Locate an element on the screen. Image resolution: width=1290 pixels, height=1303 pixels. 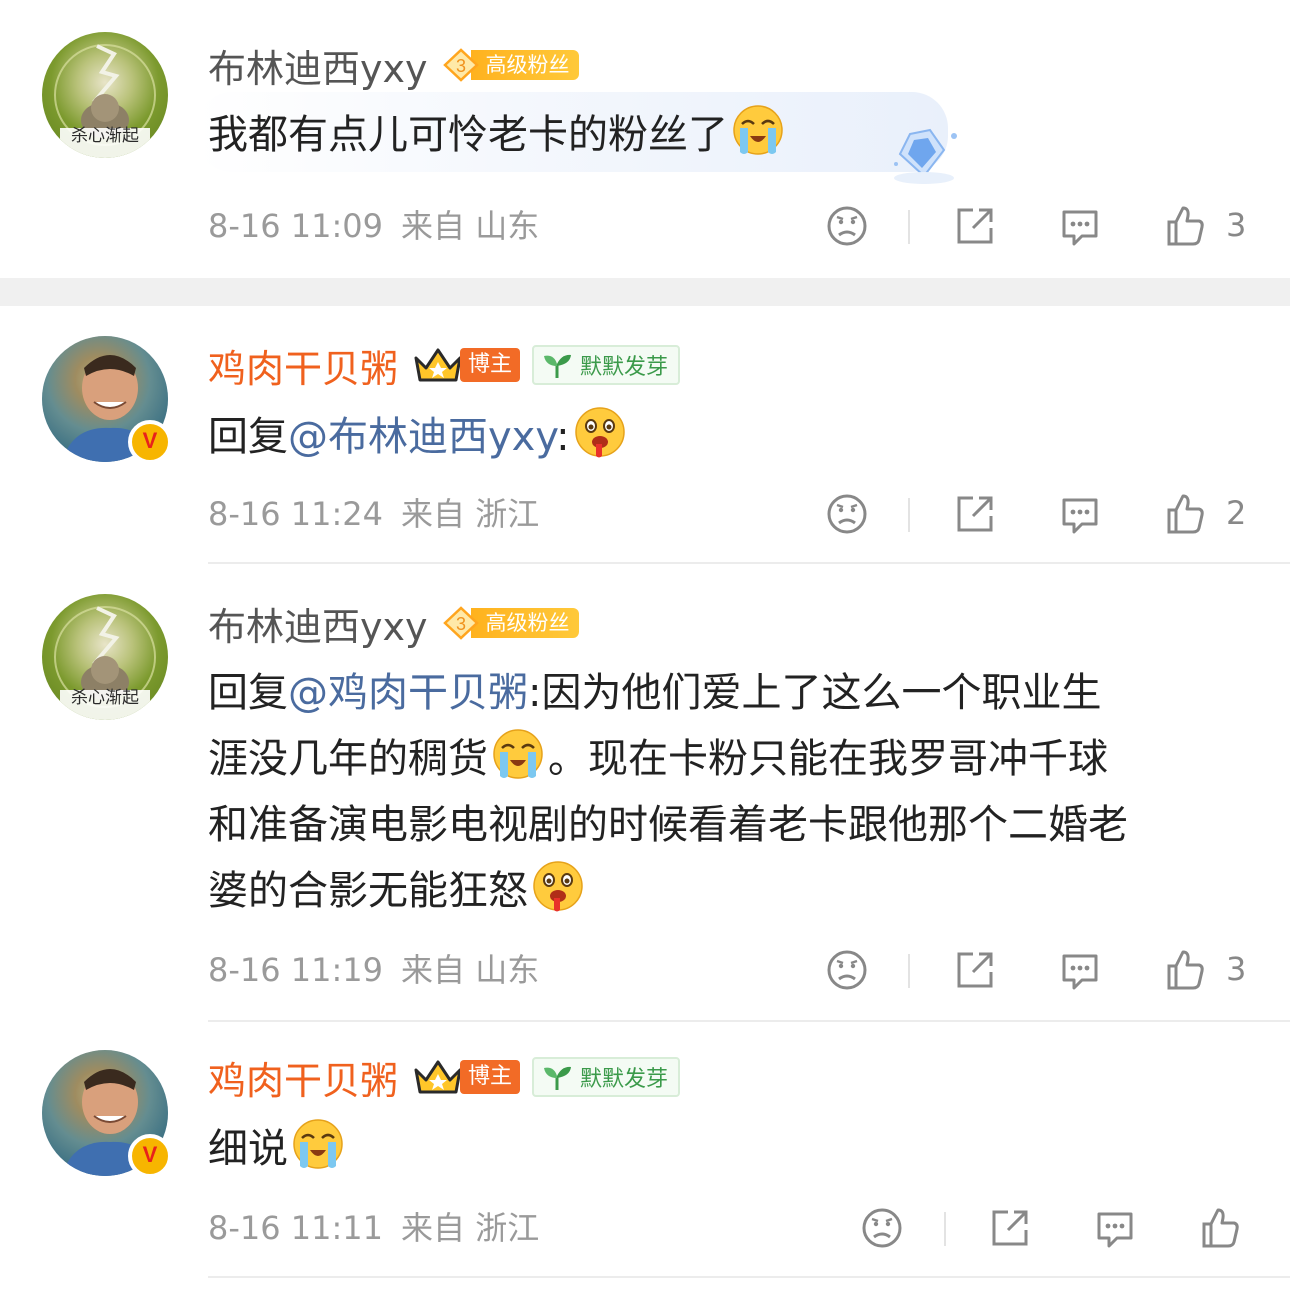
action-bar is located at coordinates (645, 1231).